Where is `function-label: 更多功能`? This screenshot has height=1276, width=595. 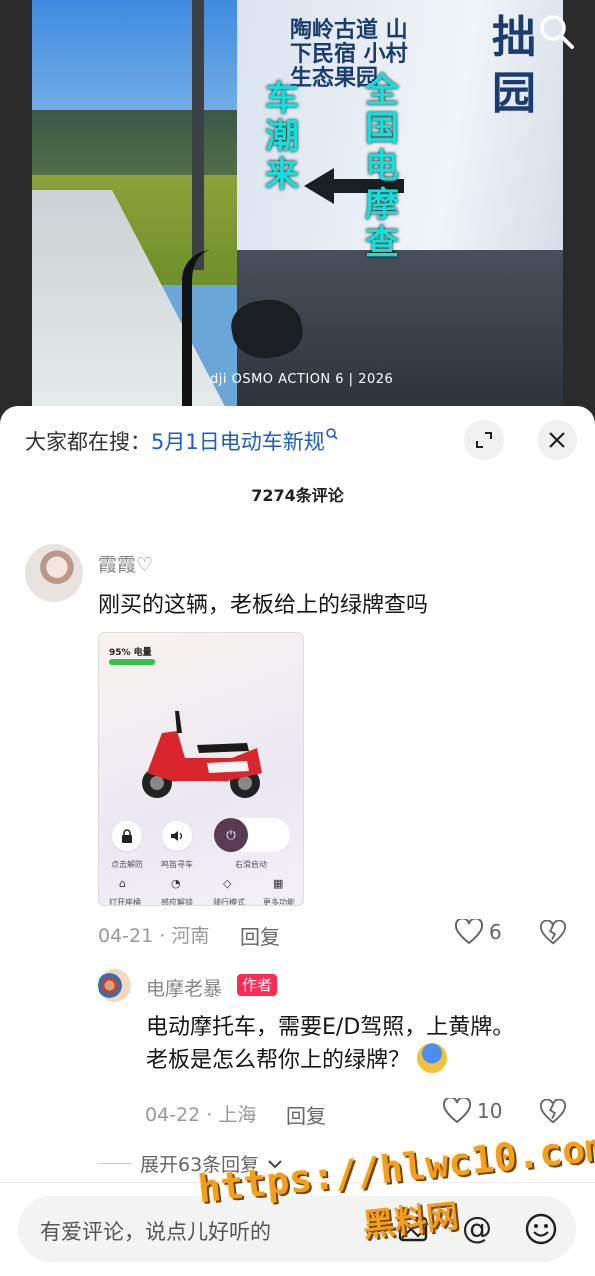
function-label: 更多功能 is located at coordinates (279, 902).